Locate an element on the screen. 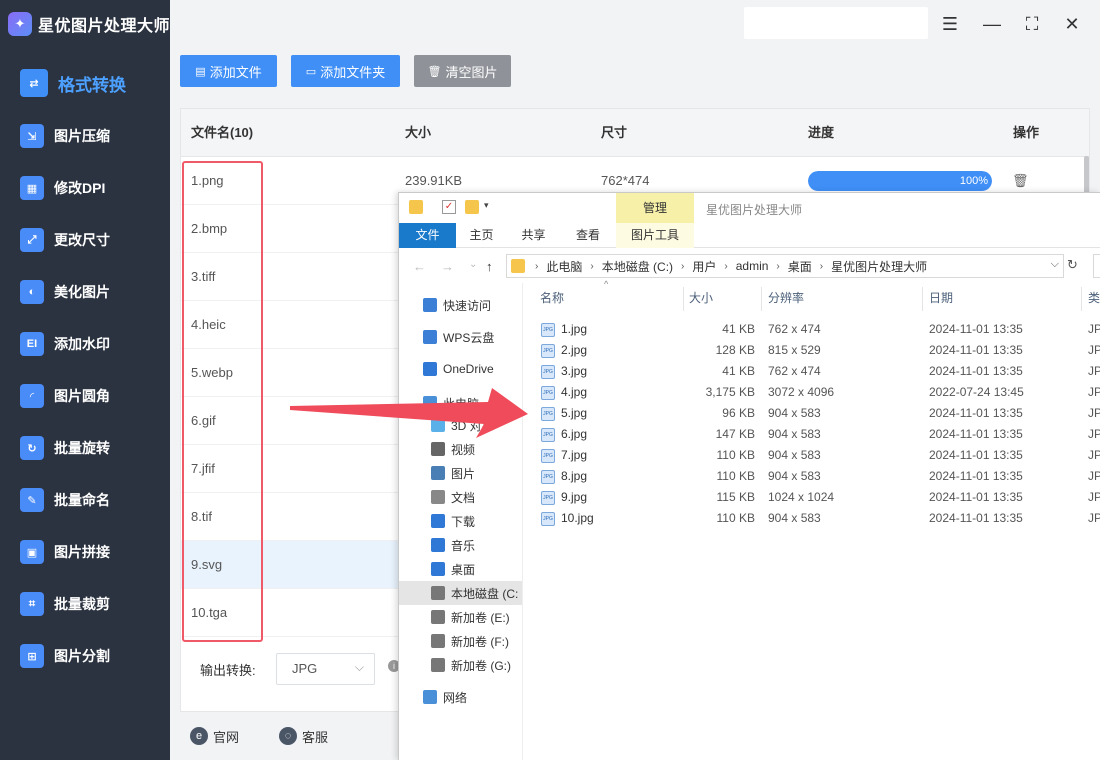  settings-icon: ☰ is located at coordinates (950, 24).